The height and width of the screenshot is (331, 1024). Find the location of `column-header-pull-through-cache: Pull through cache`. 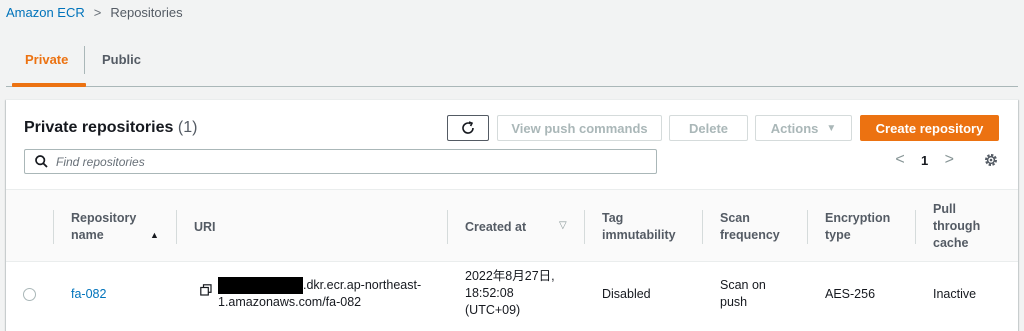

column-header-pull-through-cache: Pull through cache is located at coordinates (956, 226).